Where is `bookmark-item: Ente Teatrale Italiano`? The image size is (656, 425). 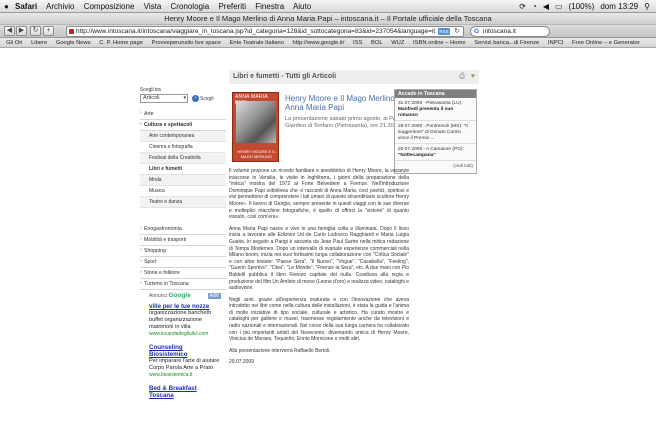
bookmark-item: Ente Teatrale Italiano is located at coordinates (257, 43).